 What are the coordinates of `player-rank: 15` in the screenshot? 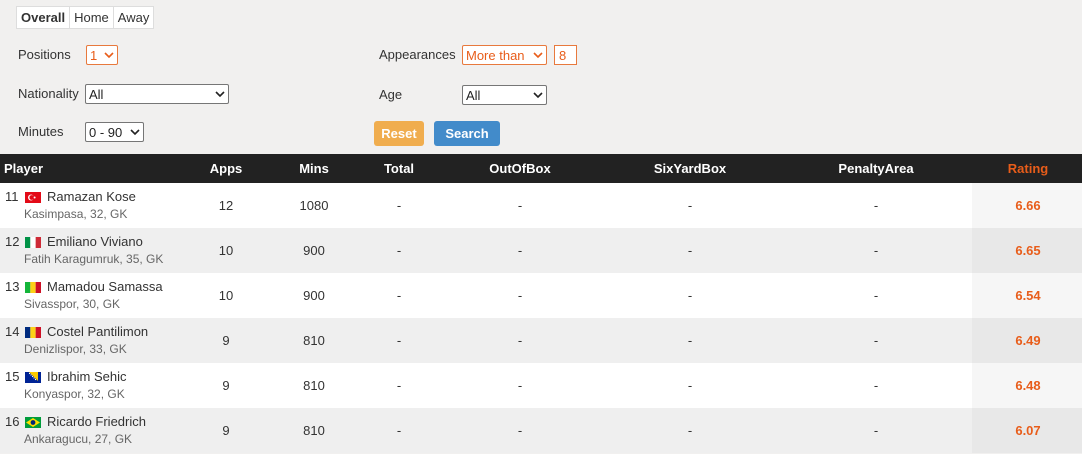 It's located at (12, 376).